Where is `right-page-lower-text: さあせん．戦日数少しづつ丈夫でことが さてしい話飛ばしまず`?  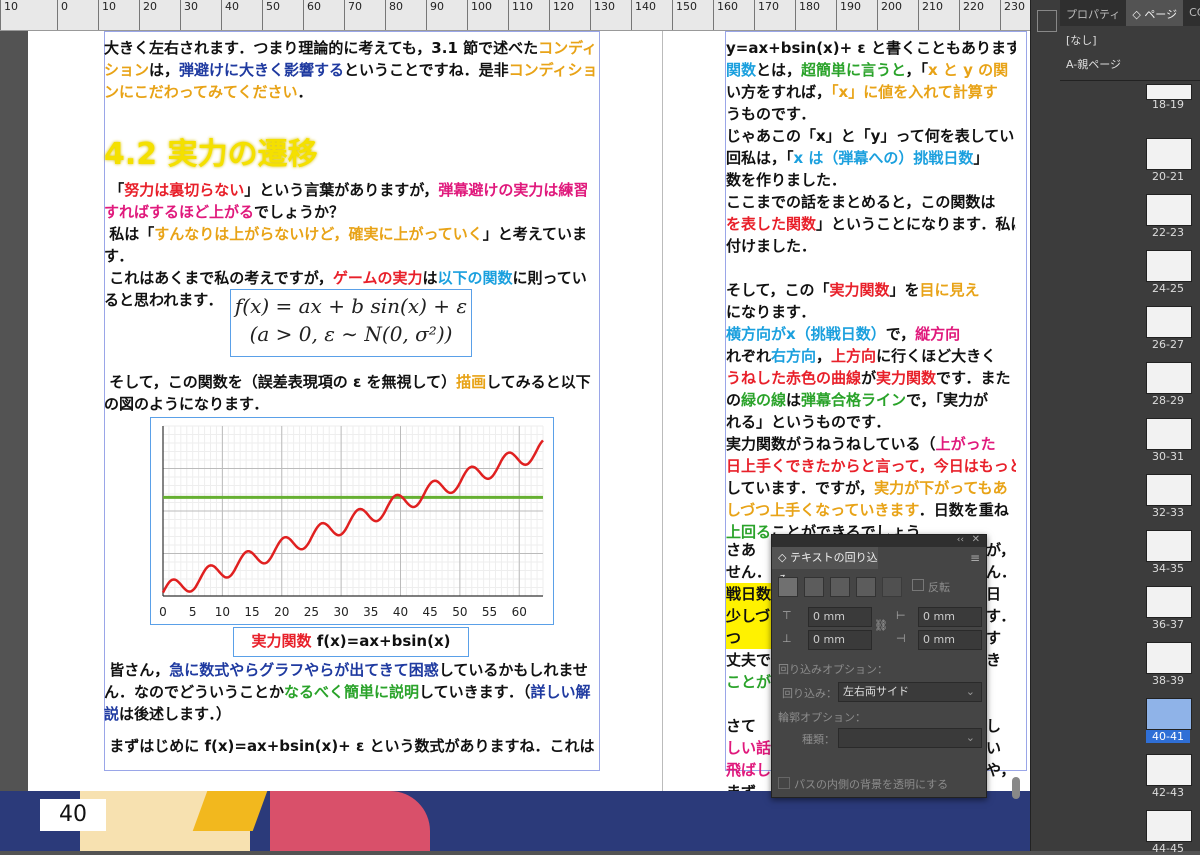
right-page-lower-text: さあせん．戦日数少しづつ丈夫でことが さてしい話飛ばしまず is located at coordinates (749, 671).